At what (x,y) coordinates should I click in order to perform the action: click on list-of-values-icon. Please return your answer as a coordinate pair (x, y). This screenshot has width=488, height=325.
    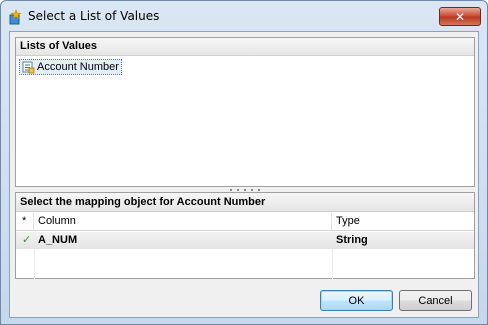
    Looking at the image, I should click on (28, 67).